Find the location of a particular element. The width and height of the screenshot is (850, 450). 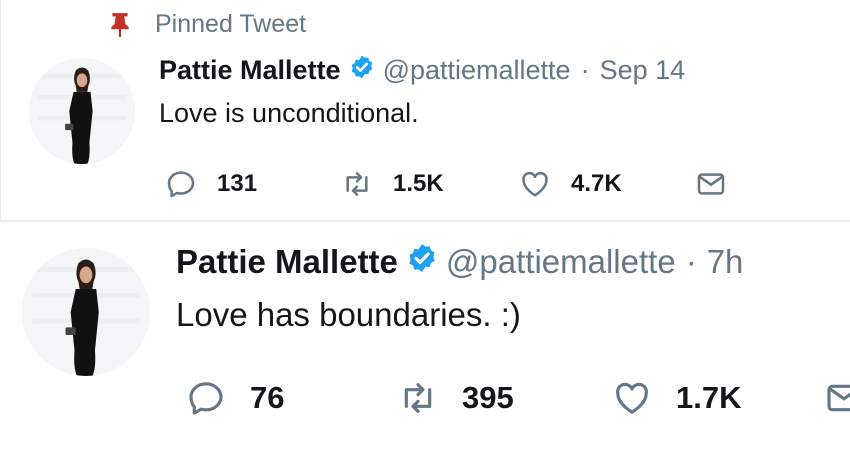

direct-message-button is located at coordinates (837, 398).